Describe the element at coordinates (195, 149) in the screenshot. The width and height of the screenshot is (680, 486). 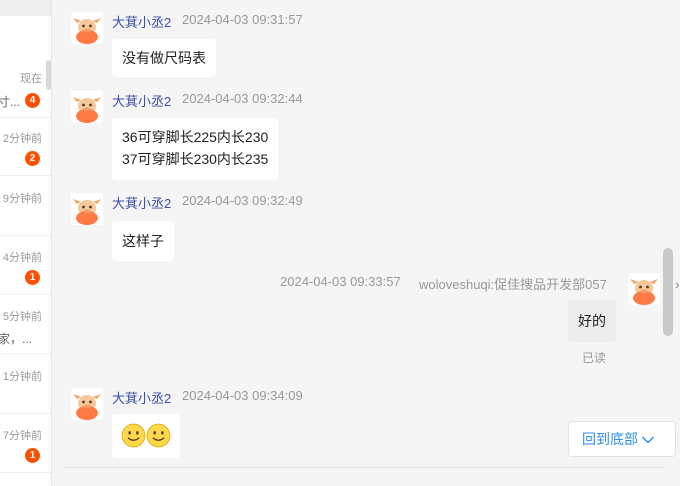
I see `message-bubble: 36可穿脚长225内长230 37可穿脚长230内长235` at that location.